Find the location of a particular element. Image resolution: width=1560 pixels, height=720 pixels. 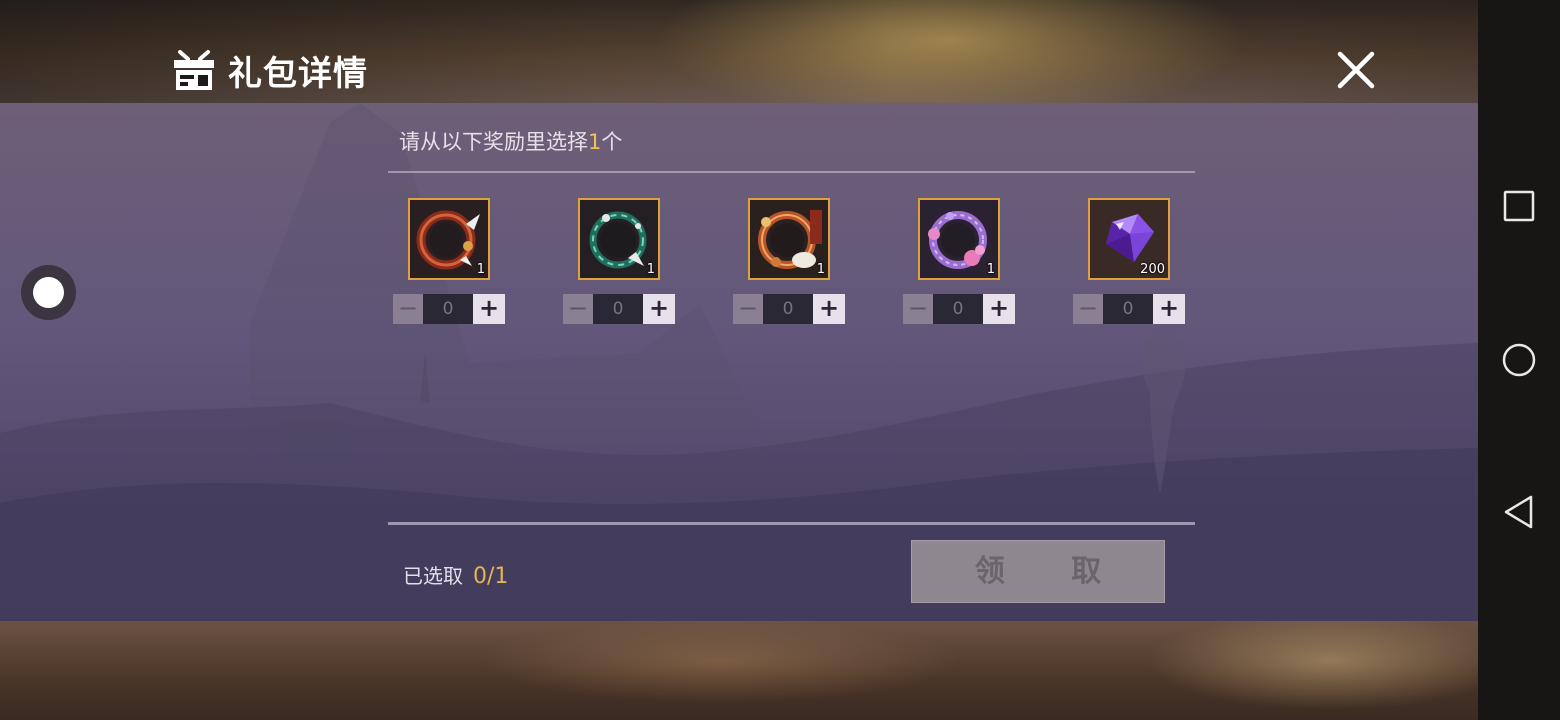

reward-amount: 200 is located at coordinates (1152, 269).